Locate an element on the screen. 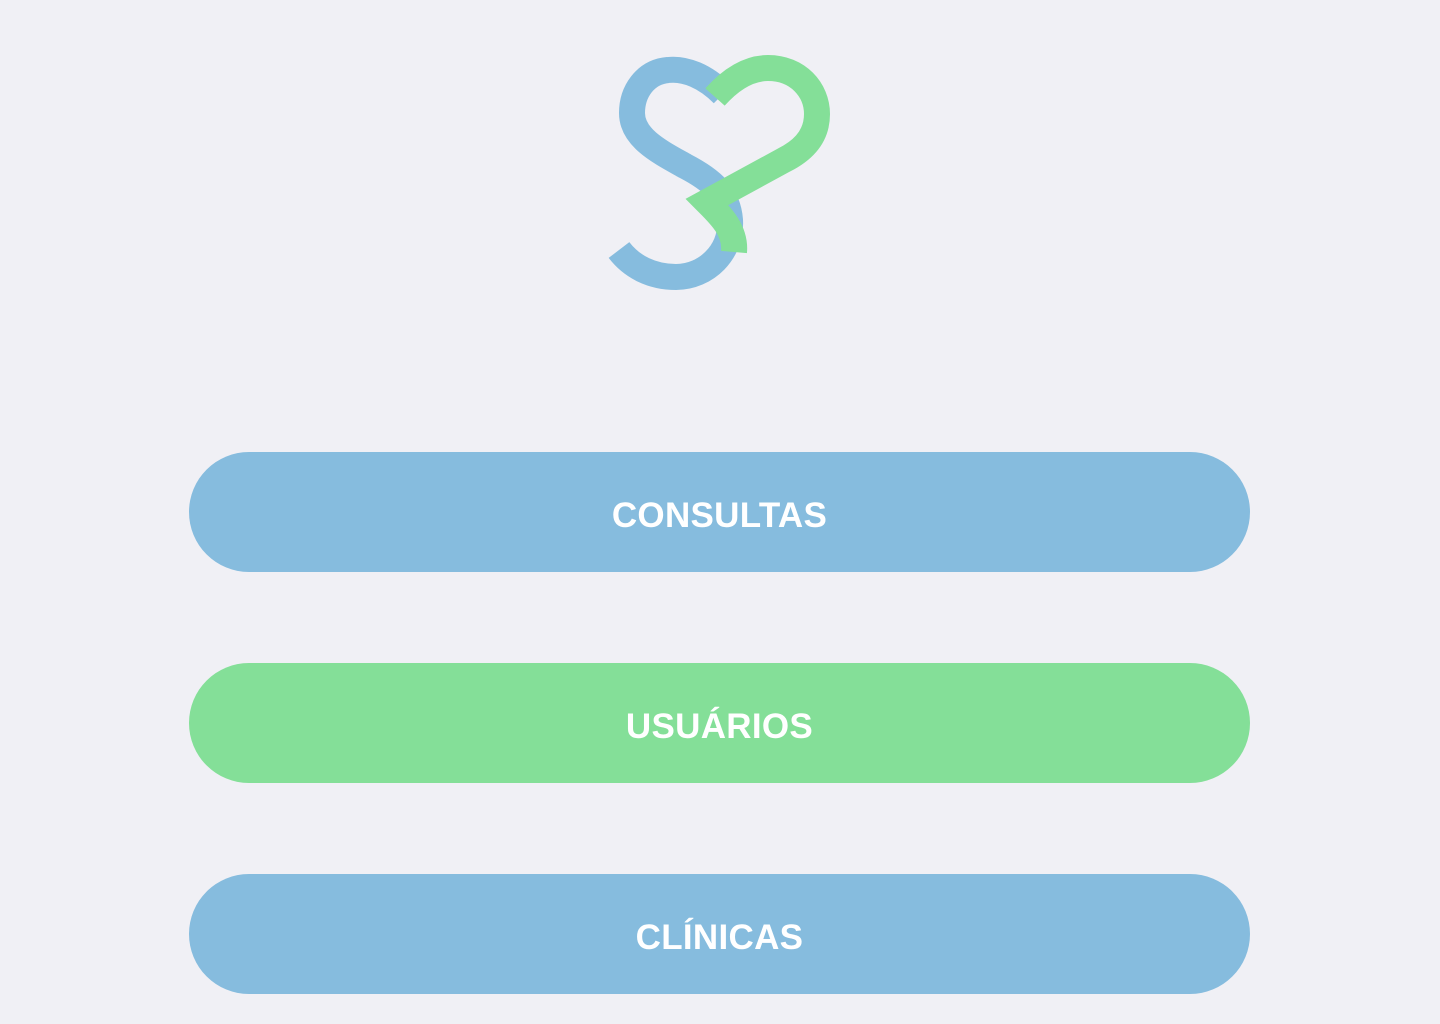 The width and height of the screenshot is (1440, 1024). usuarios-button: USUÁRIOS is located at coordinates (719, 723).